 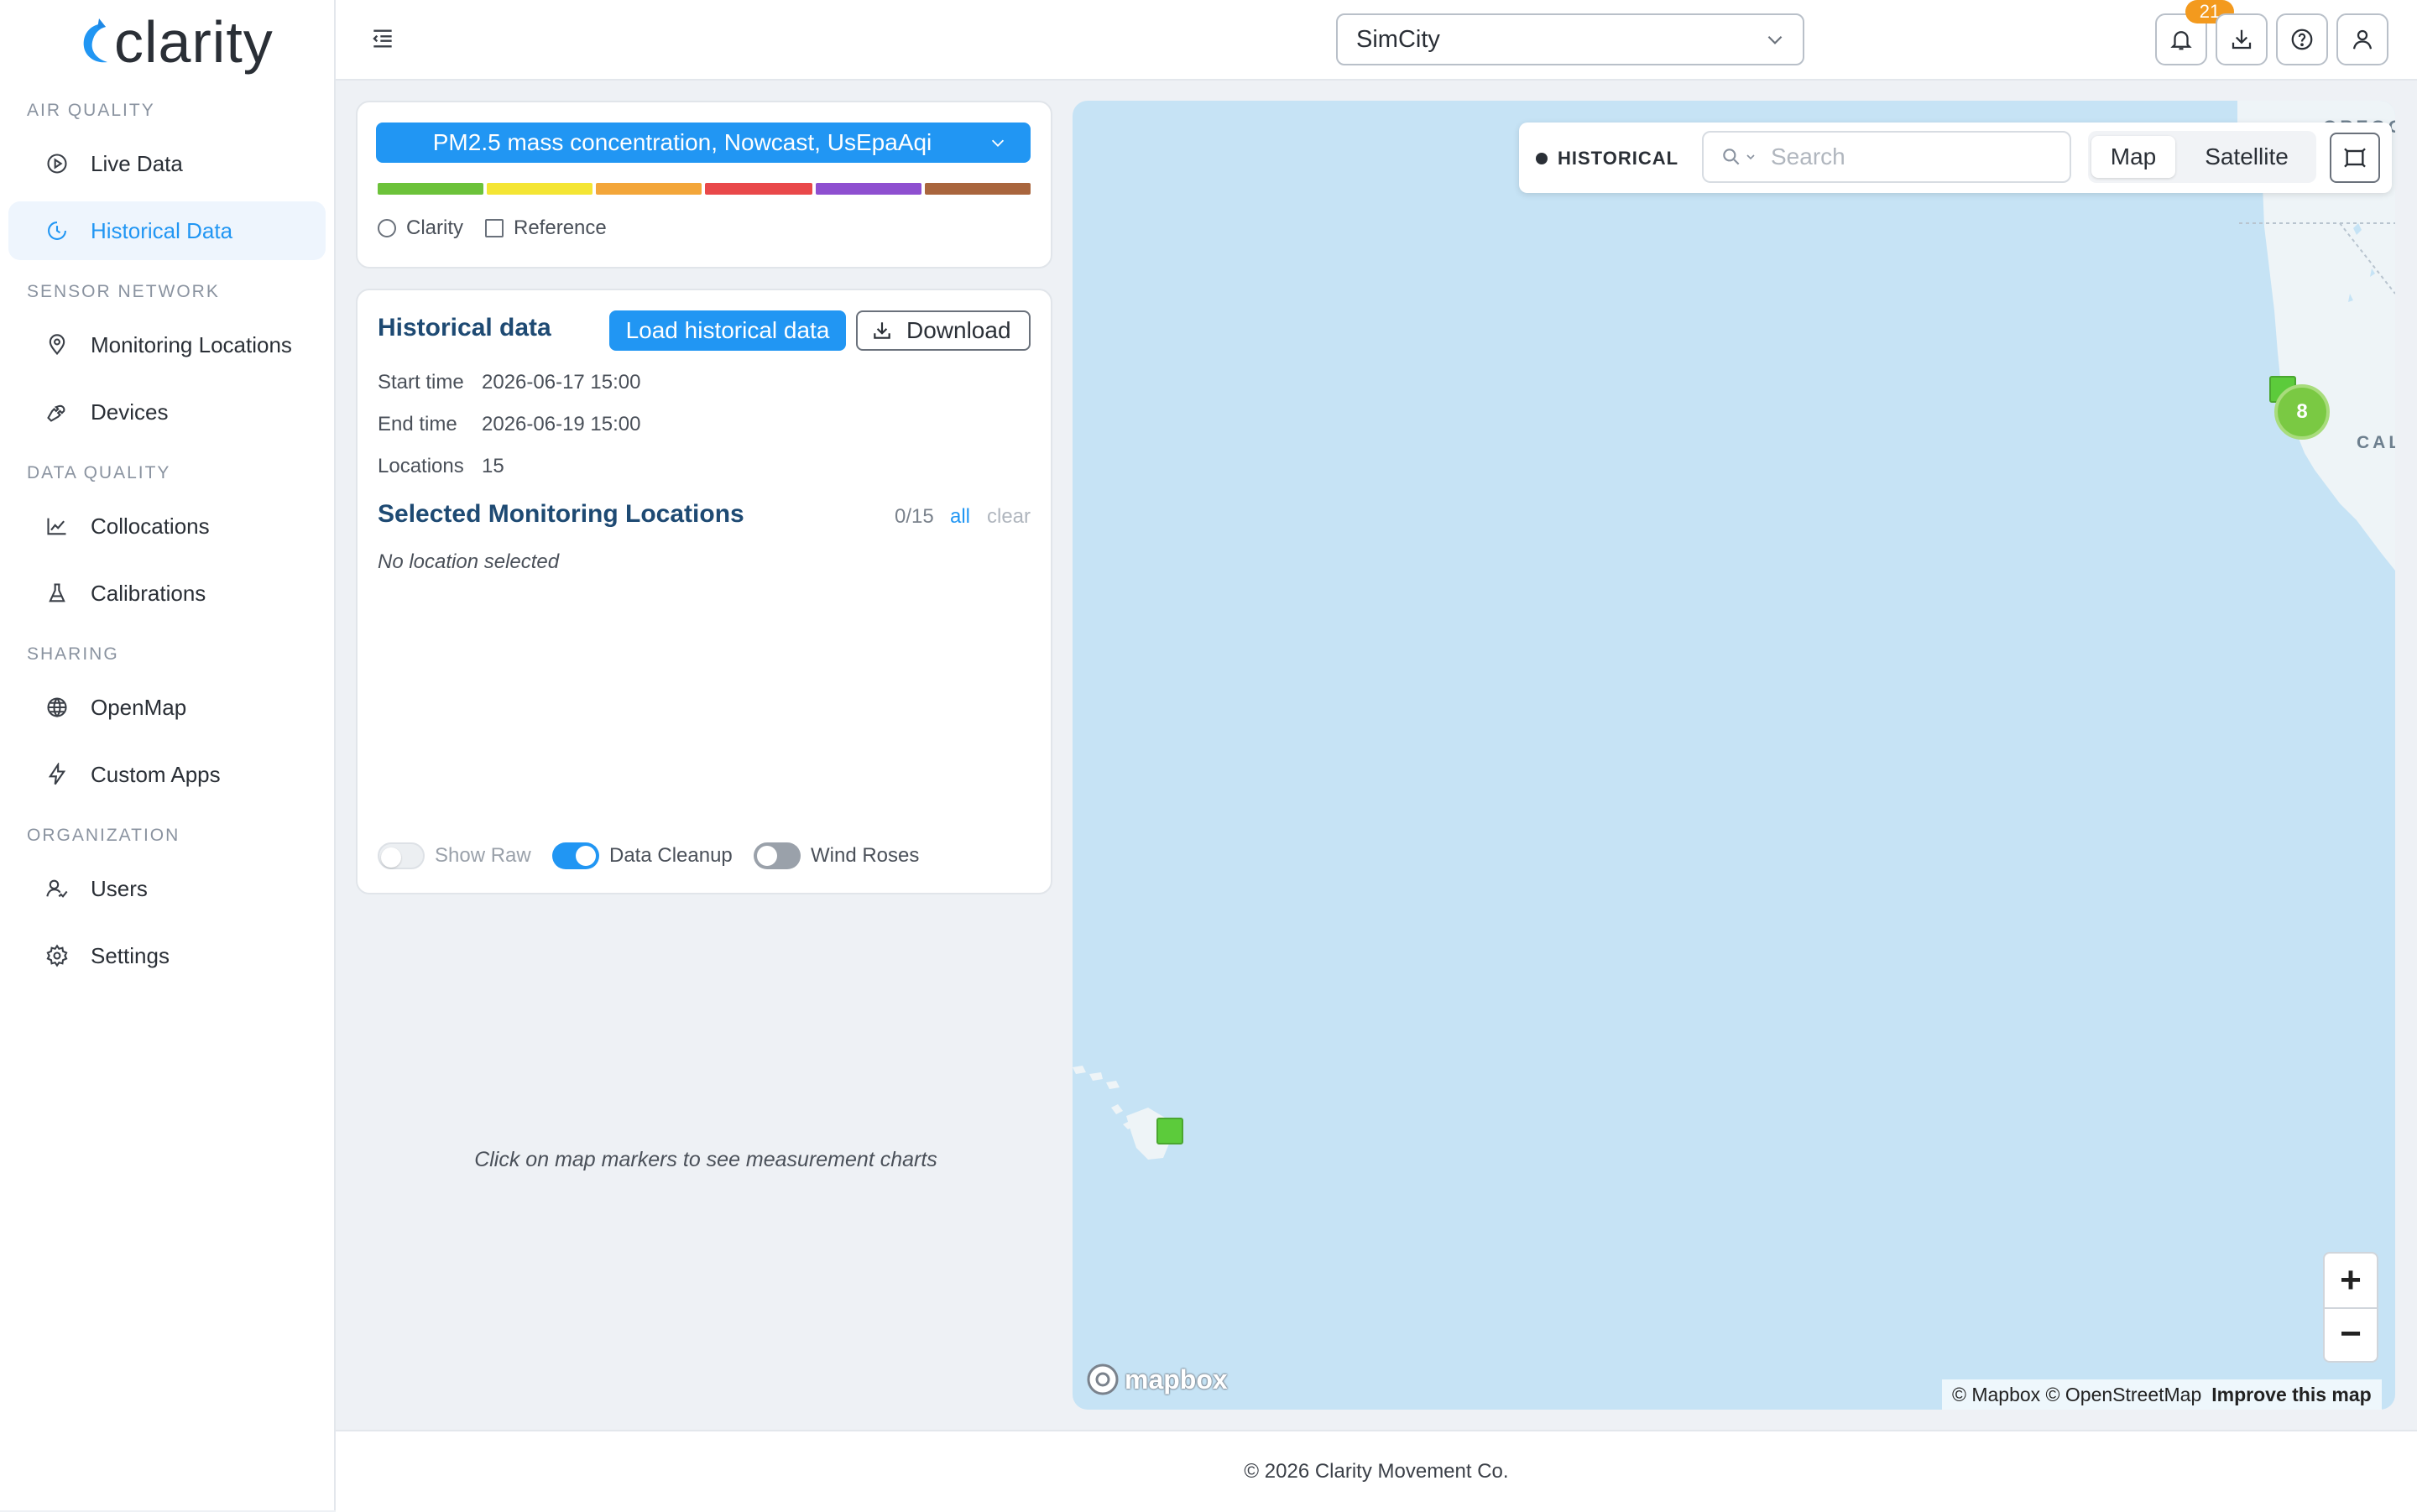 I want to click on start-time-label: Start time, so click(x=421, y=382).